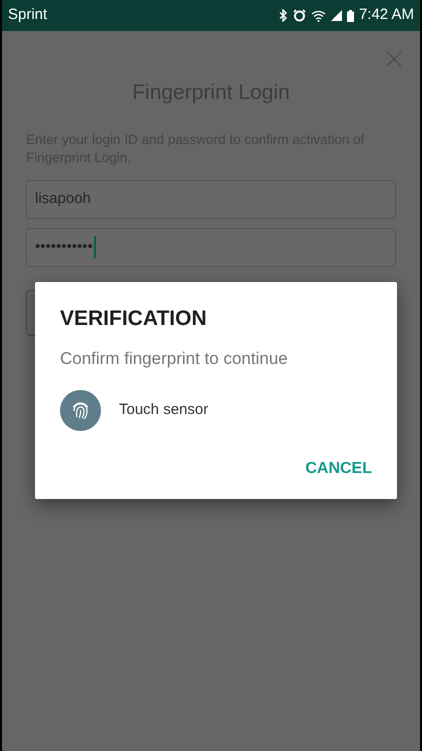  Describe the element at coordinates (174, 359) in the screenshot. I see `dialog-message: Confirm fingerprint to continue` at that location.